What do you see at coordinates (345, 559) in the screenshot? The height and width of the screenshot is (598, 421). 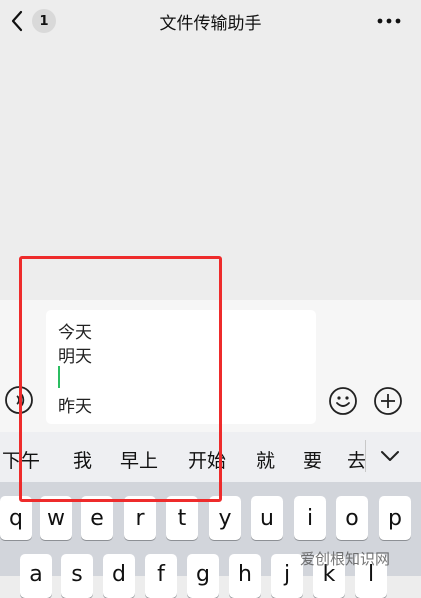 I see `watermark: 爱创根知识网` at bounding box center [345, 559].